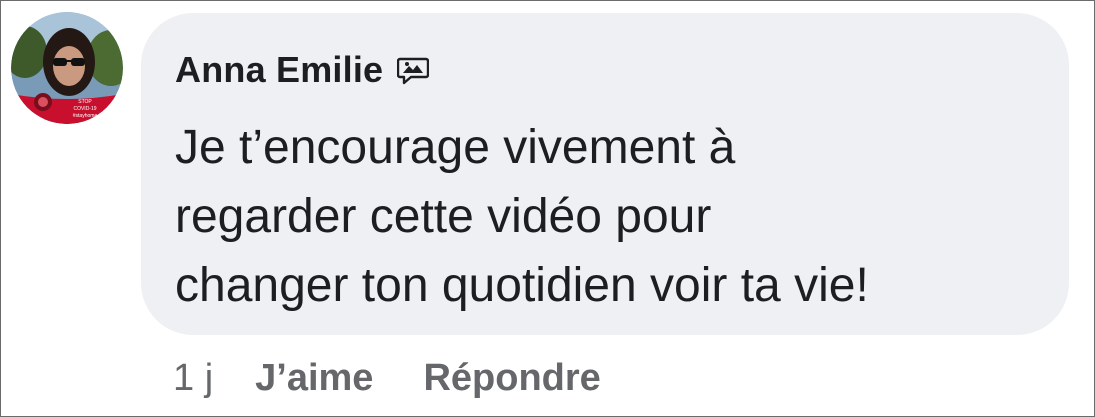  I want to click on avatar-frame-line-1: STOP, so click(85, 102).